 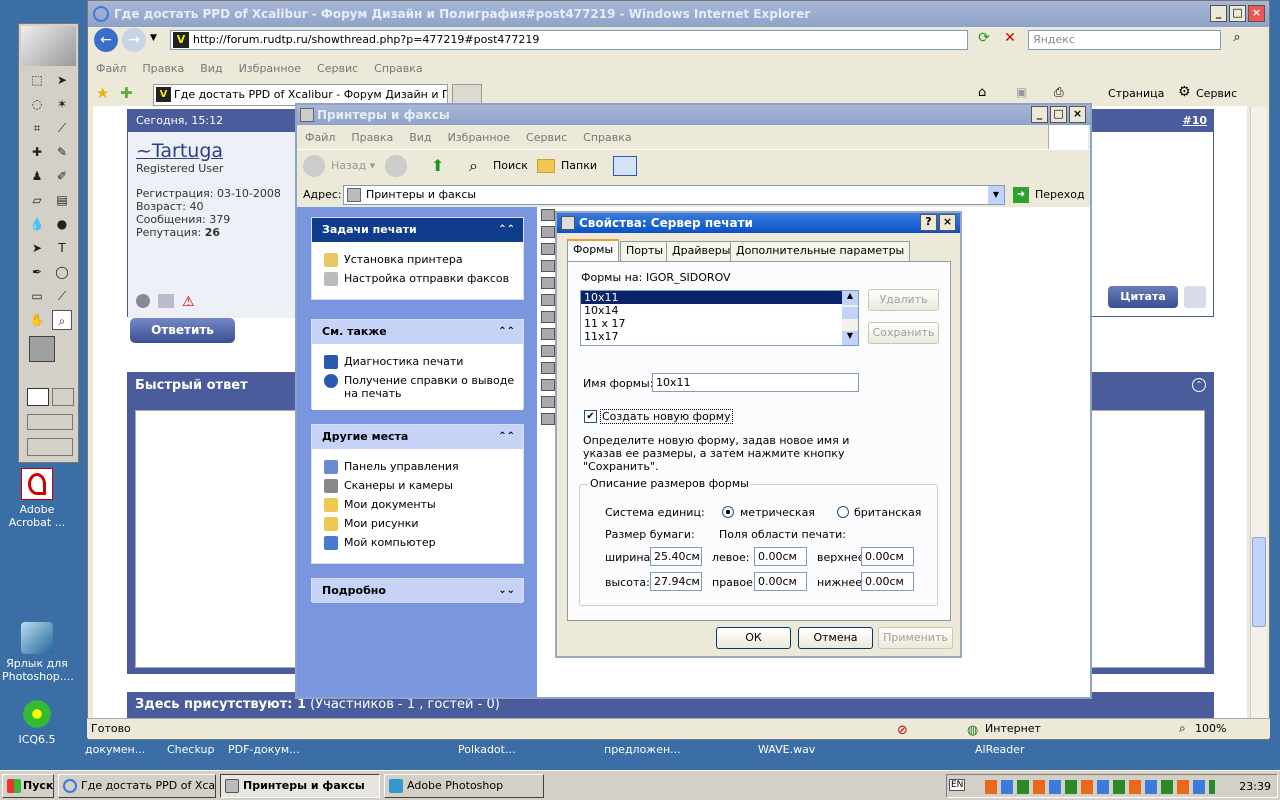 I want to click on menu-item: Вид, so click(x=211, y=68).